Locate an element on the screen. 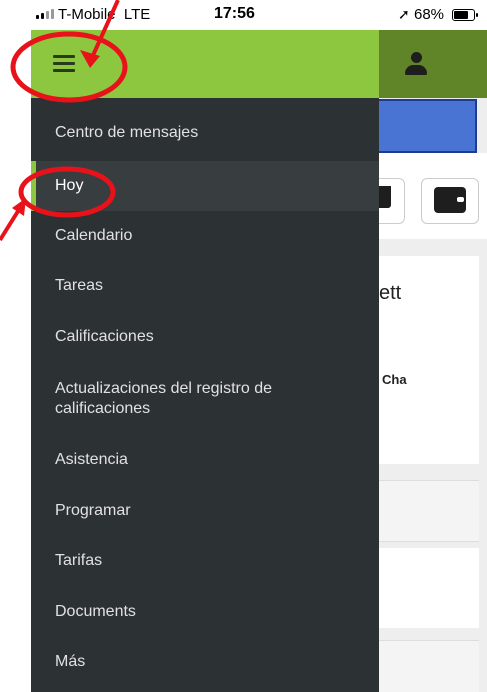 The width and height of the screenshot is (487, 692). highlight-box is located at coordinates (424, 126).